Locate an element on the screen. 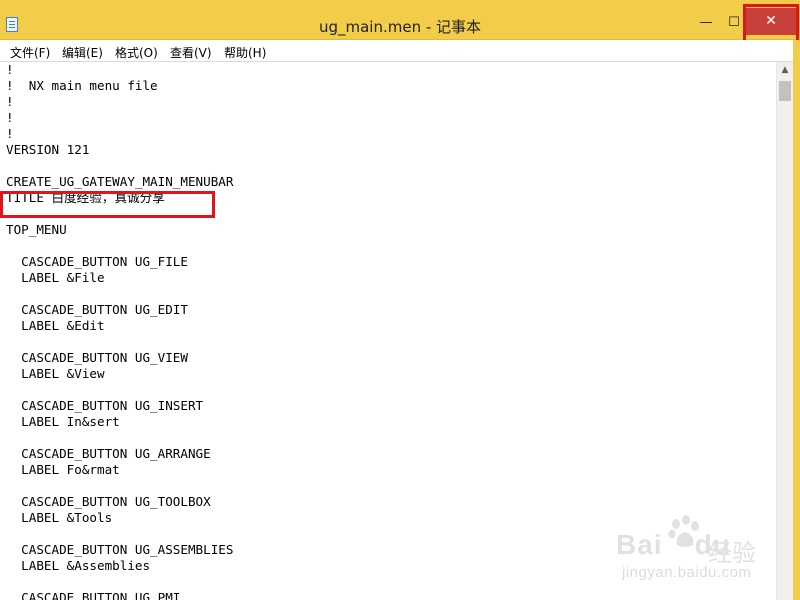 Image resolution: width=800 pixels, height=600 pixels. maximize-button: ☐ is located at coordinates (734, 23).